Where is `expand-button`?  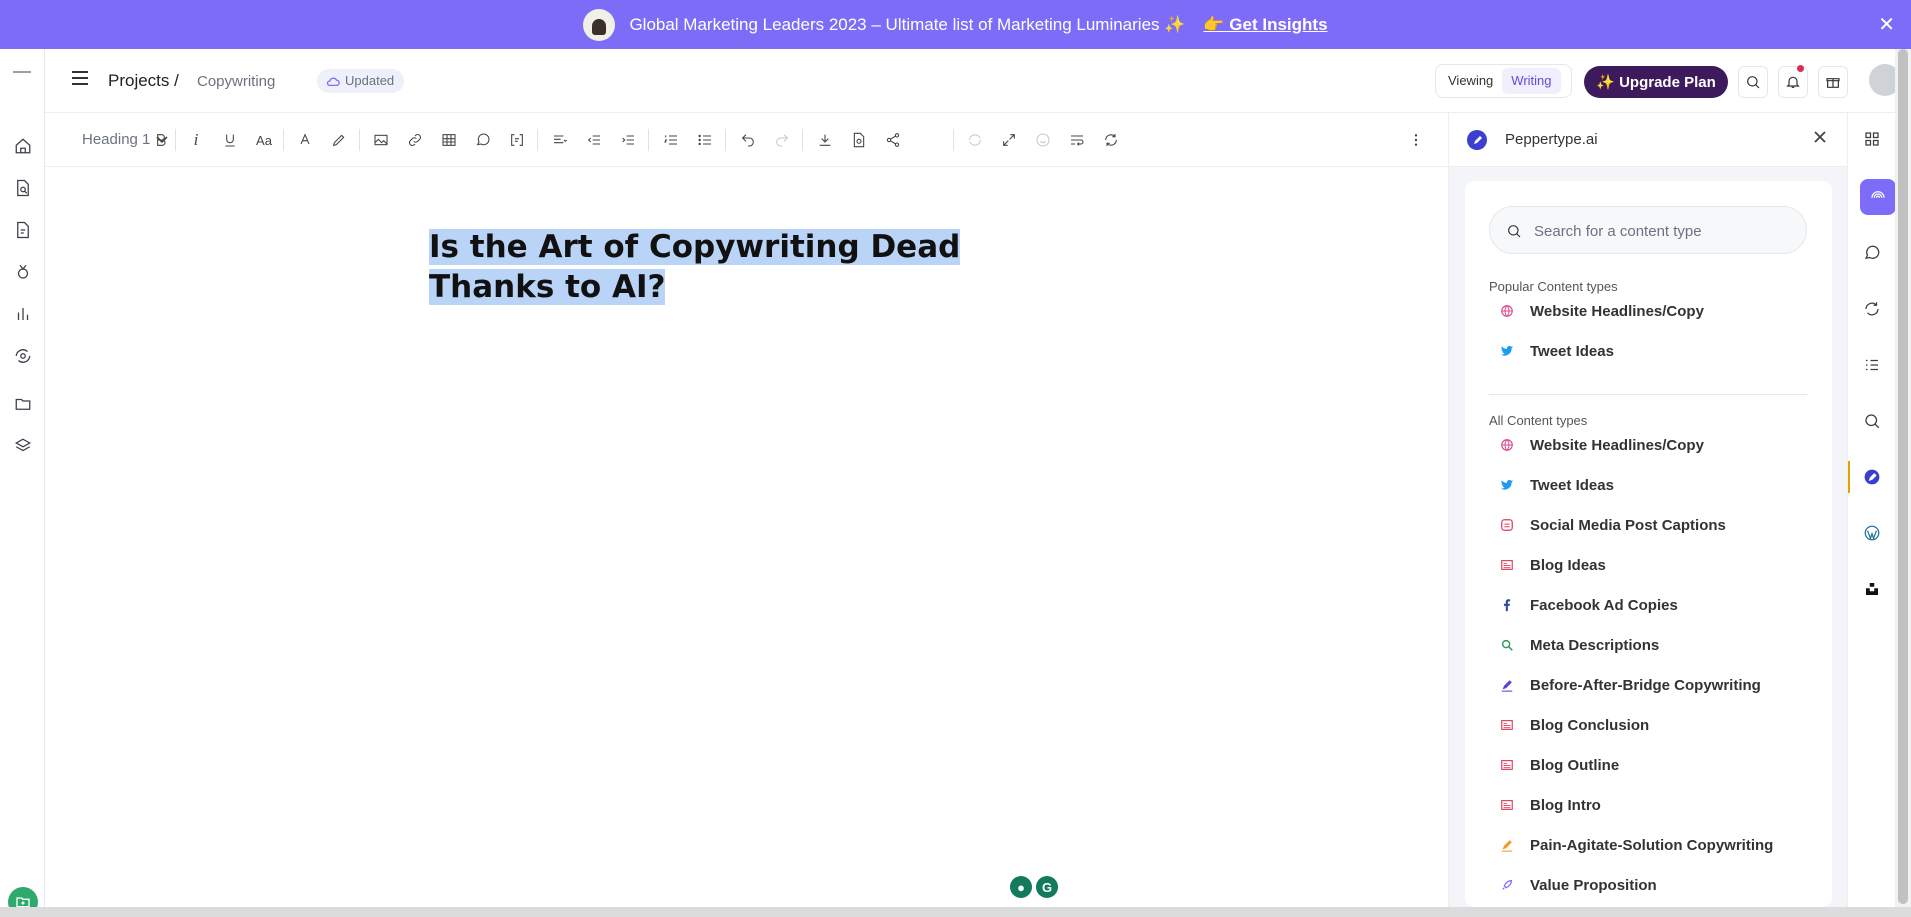
expand-button is located at coordinates (1009, 140).